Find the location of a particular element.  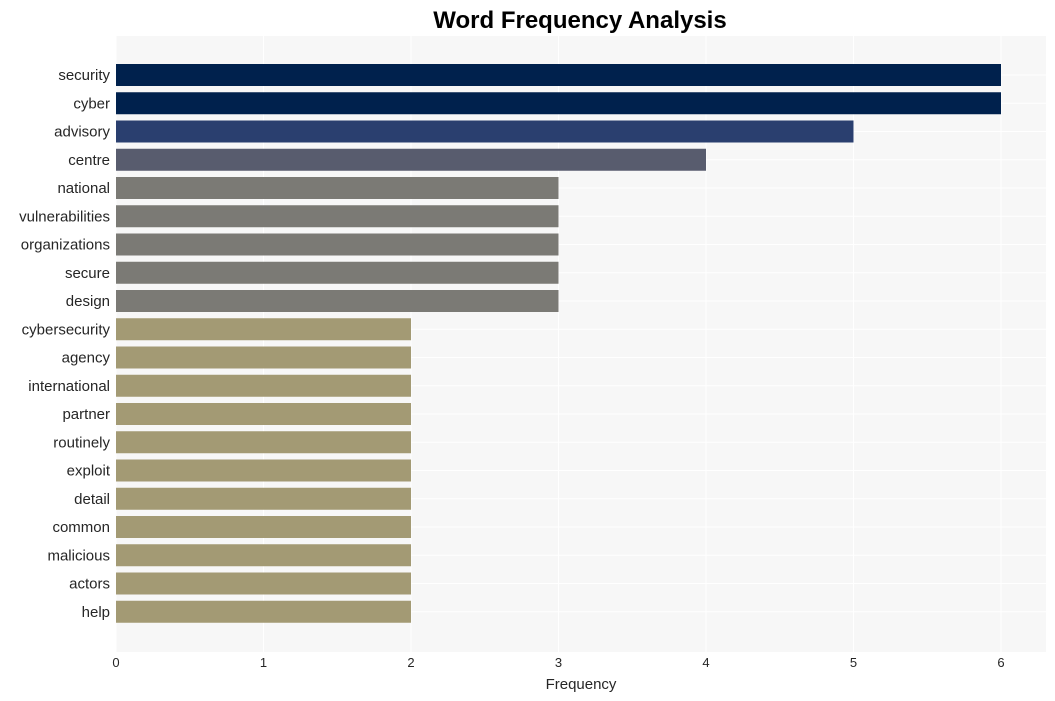

y-tick-label: international is located at coordinates (69, 386).